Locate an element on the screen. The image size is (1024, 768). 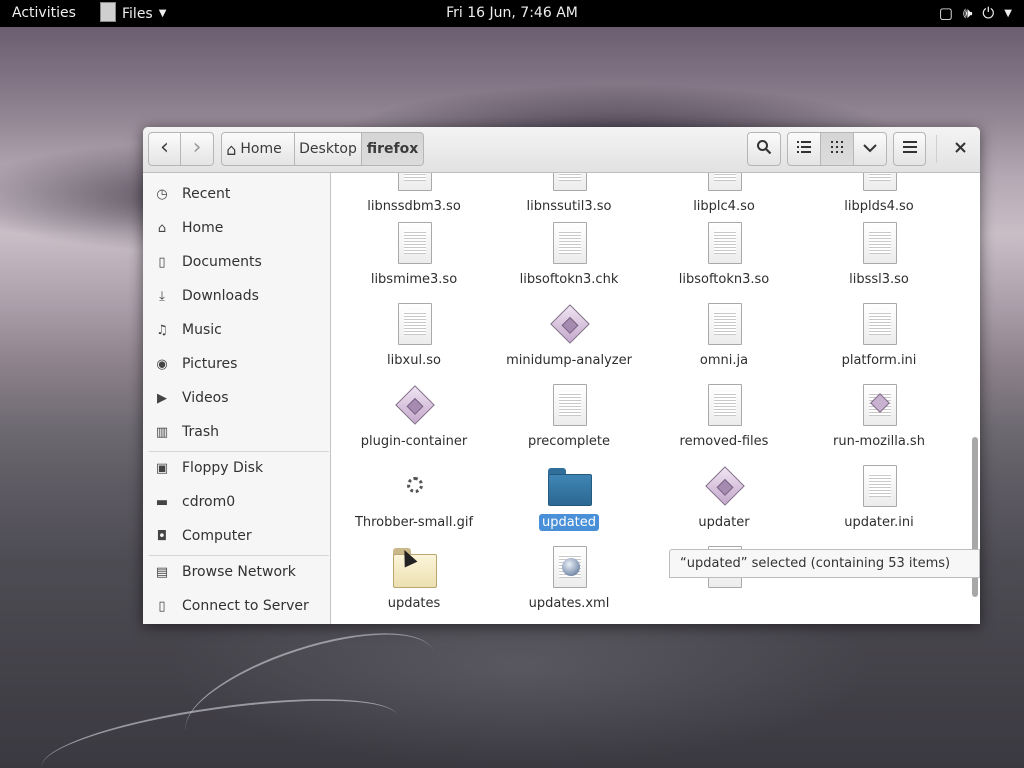
file-item: minidump-analyzer is located at coordinates (569, 335).